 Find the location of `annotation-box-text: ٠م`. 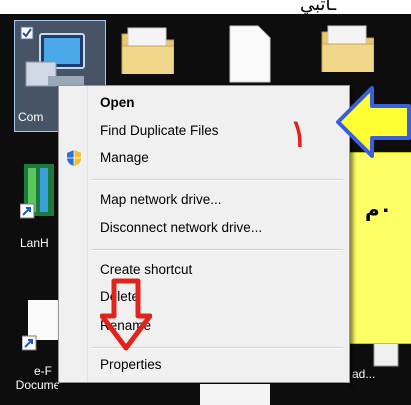

annotation-box-text: ٠م is located at coordinates (378, 209).